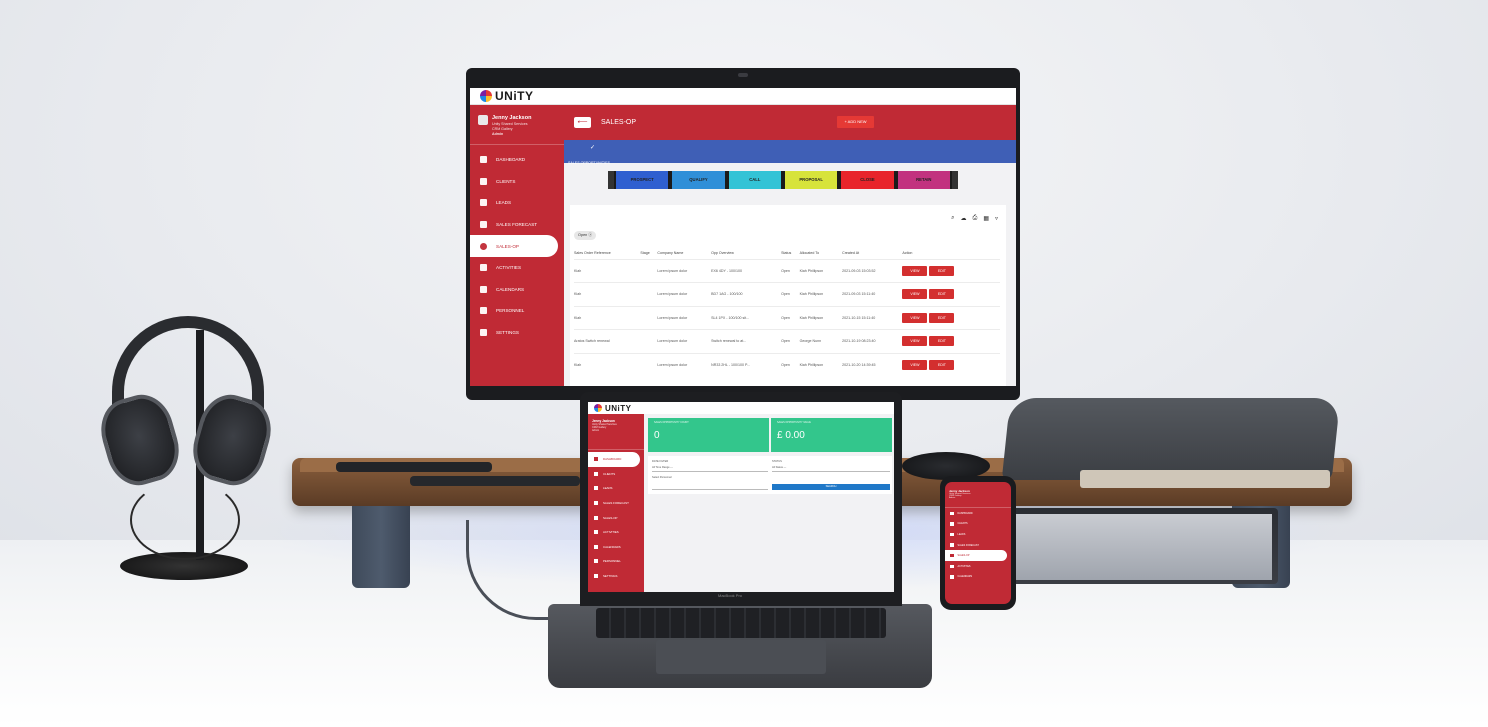 This screenshot has width=1488, height=727. I want to click on column-header-created-at: Created At, so click(872, 253).